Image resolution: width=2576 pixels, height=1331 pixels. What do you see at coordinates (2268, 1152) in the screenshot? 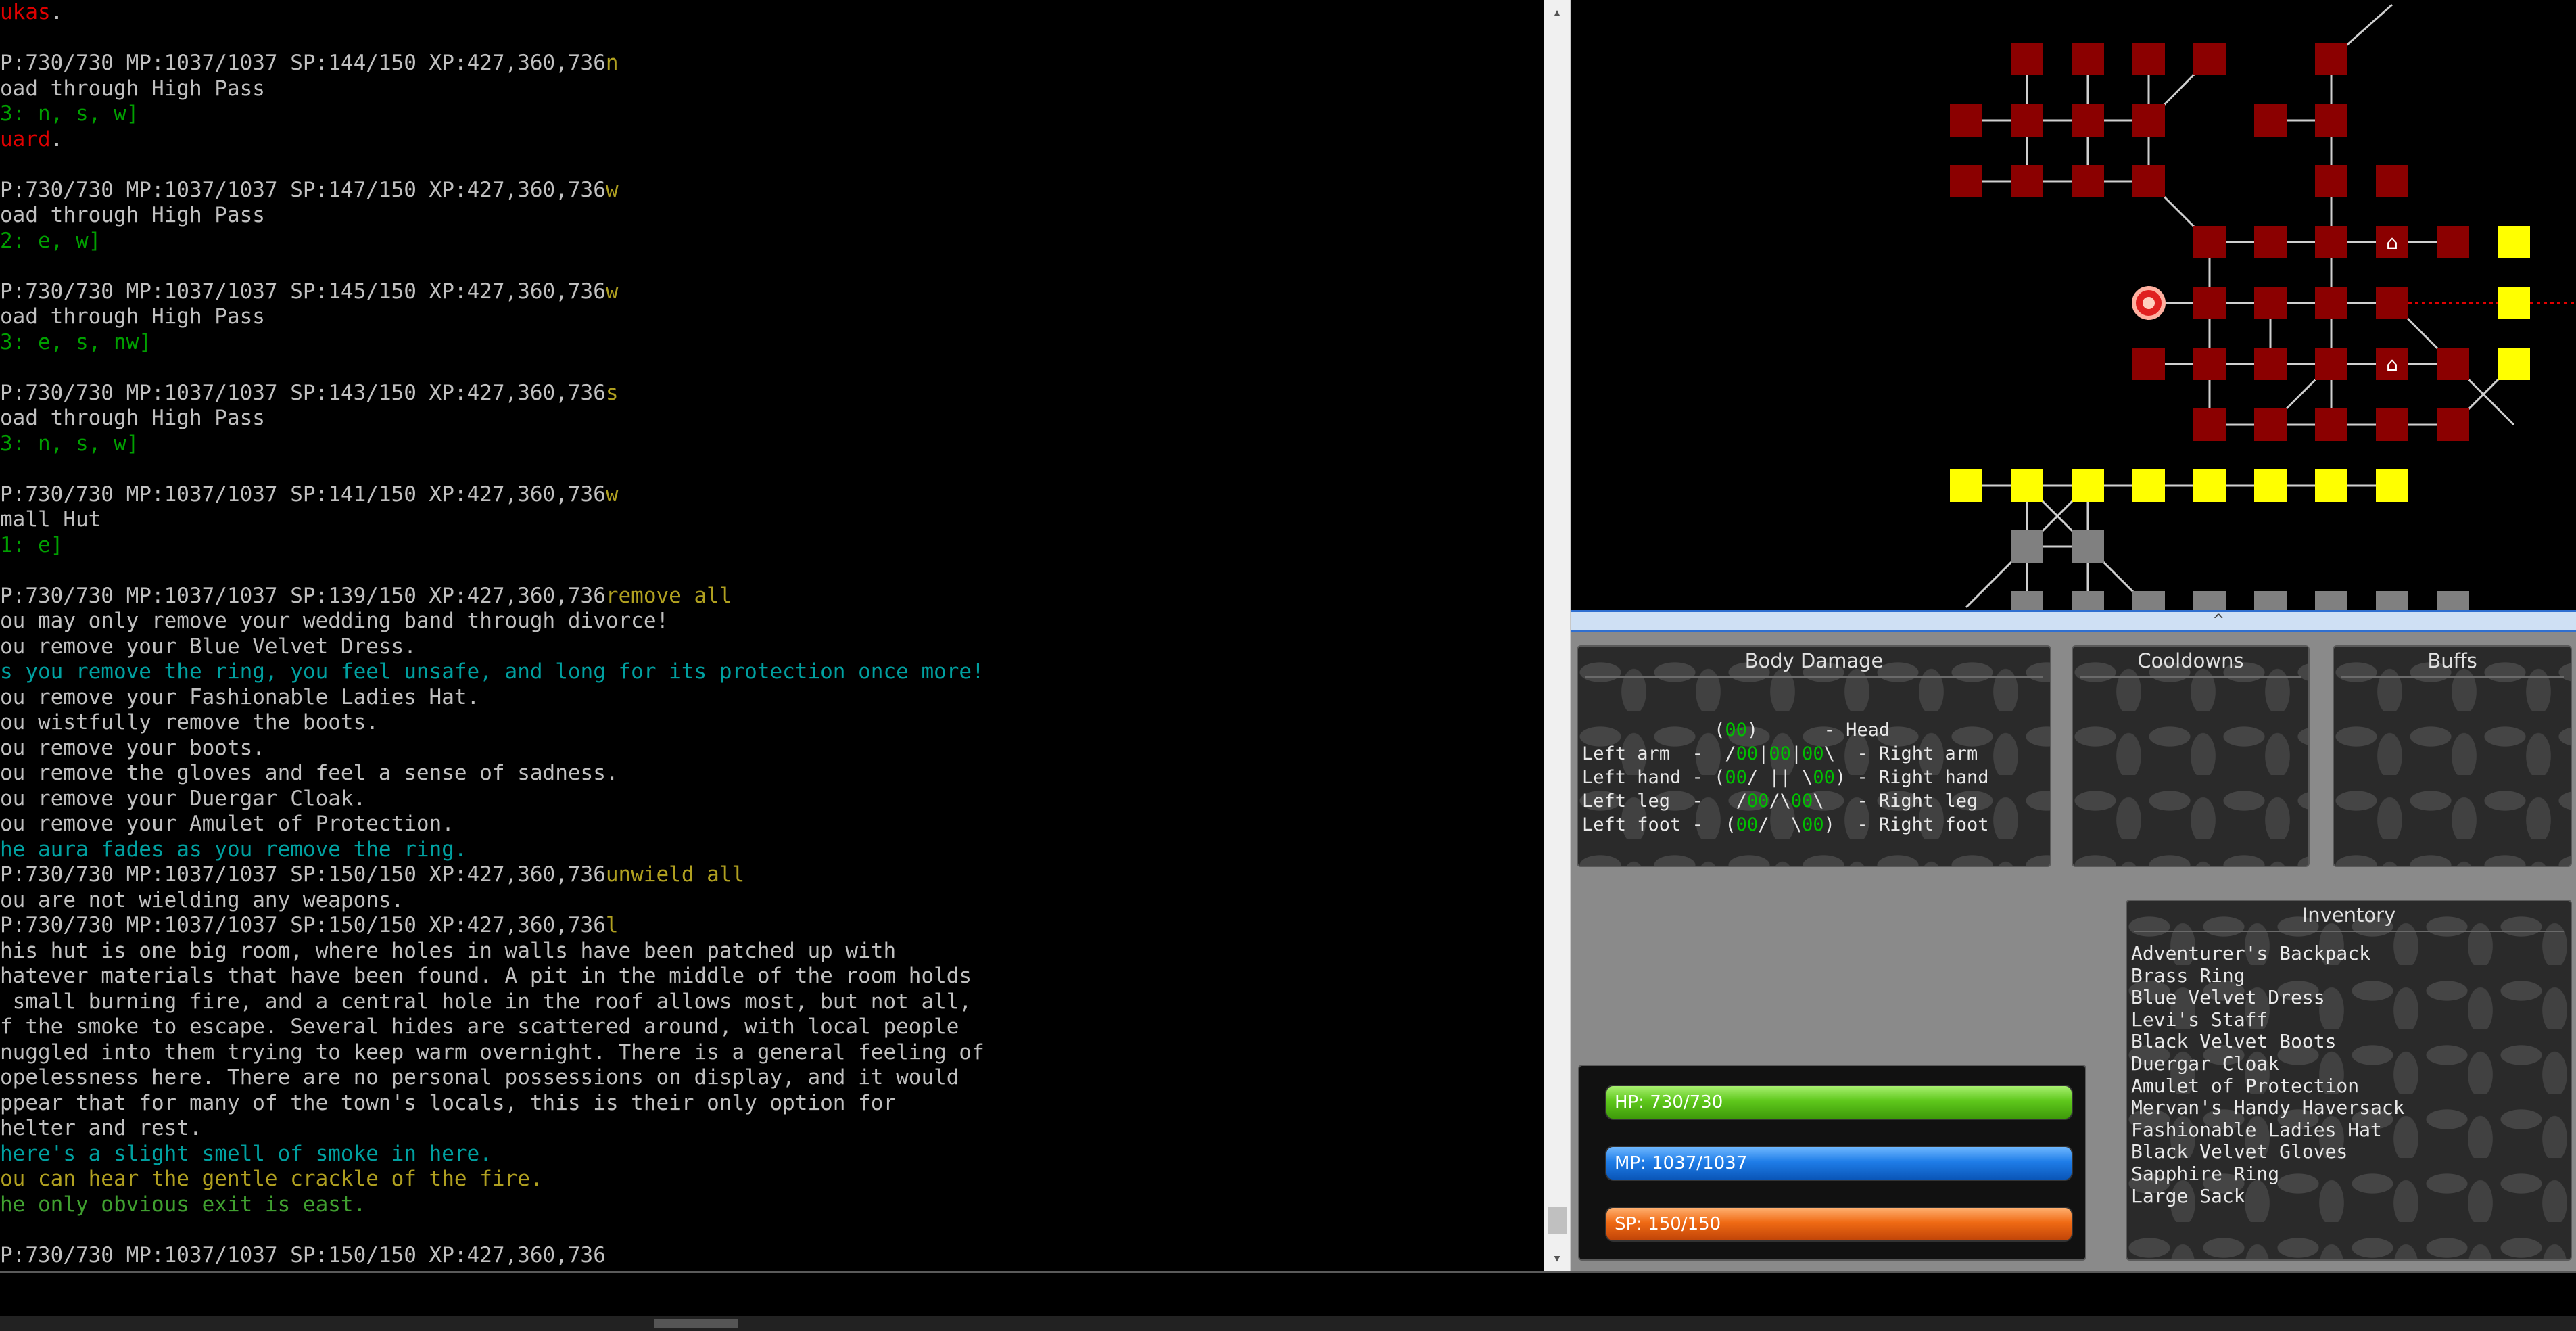
I see `inventory-item: Black Velvet Gloves` at bounding box center [2268, 1152].